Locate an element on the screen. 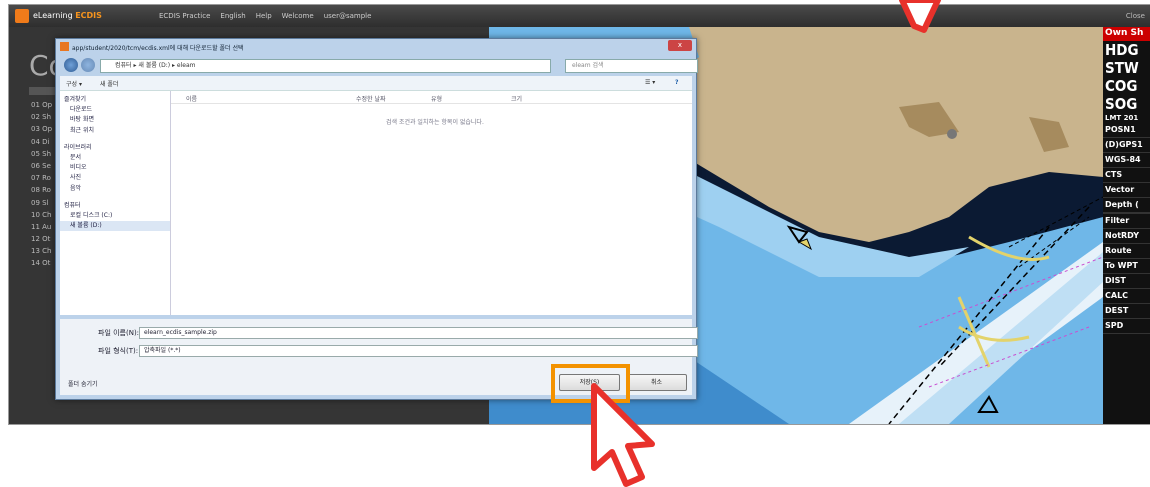  cog-label: COG is located at coordinates (1121, 86).